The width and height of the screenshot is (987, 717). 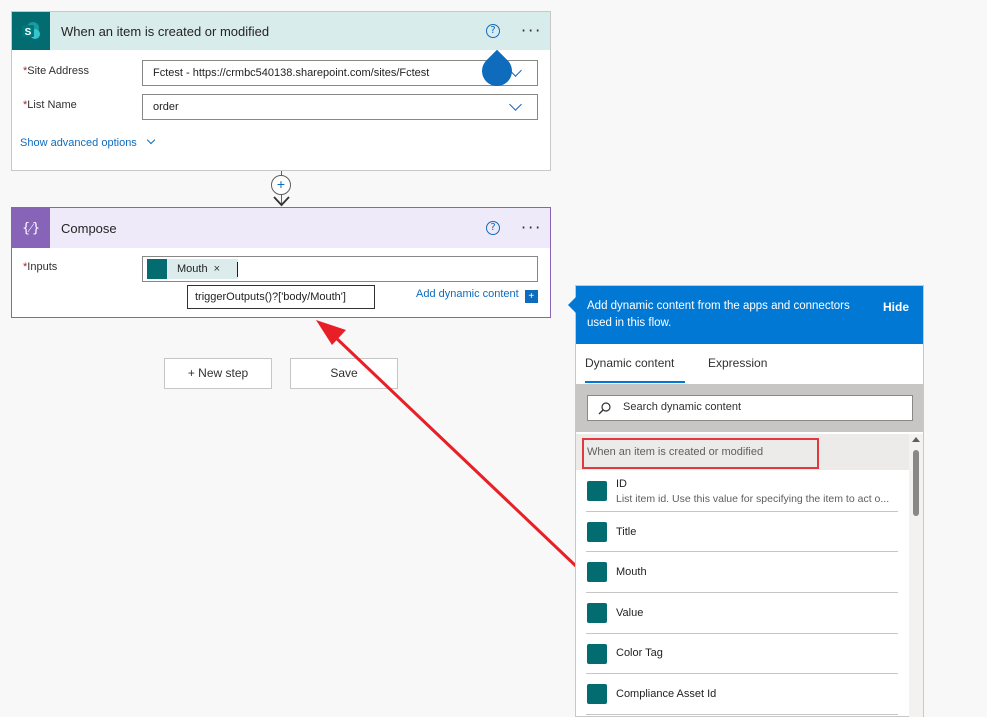 I want to click on list-item-color-tag: Color Tag, so click(x=742, y=654).